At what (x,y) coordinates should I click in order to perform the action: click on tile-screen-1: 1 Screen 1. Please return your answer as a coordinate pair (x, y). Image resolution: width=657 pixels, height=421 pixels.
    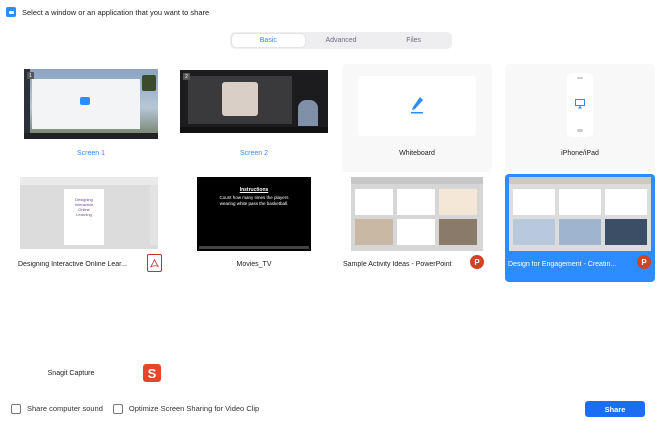
    Looking at the image, I should click on (91, 118).